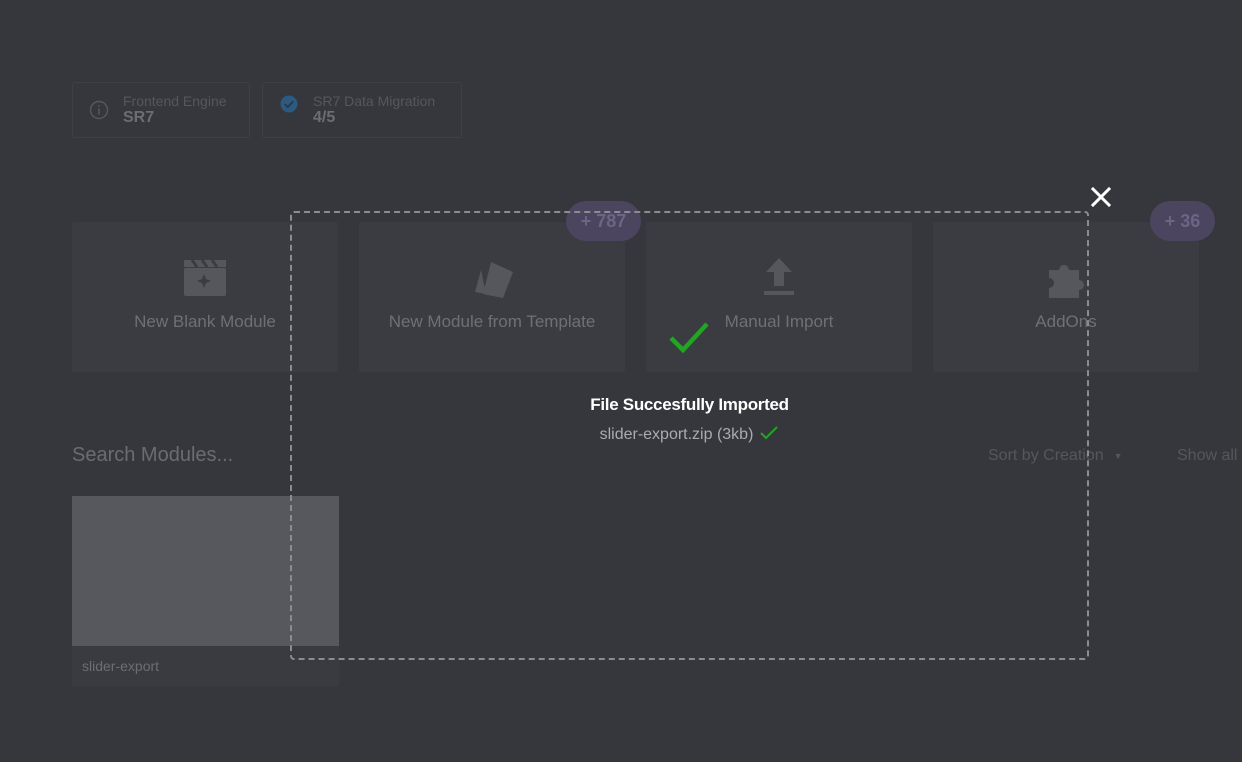 The height and width of the screenshot is (762, 1242). What do you see at coordinates (1101, 197) in the screenshot?
I see `close-icon` at bounding box center [1101, 197].